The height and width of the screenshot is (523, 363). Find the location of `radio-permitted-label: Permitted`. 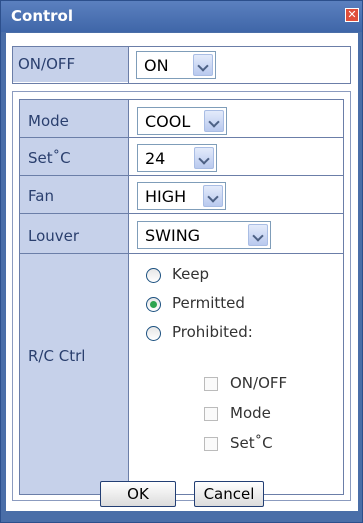

radio-permitted-label: Permitted is located at coordinates (208, 303).